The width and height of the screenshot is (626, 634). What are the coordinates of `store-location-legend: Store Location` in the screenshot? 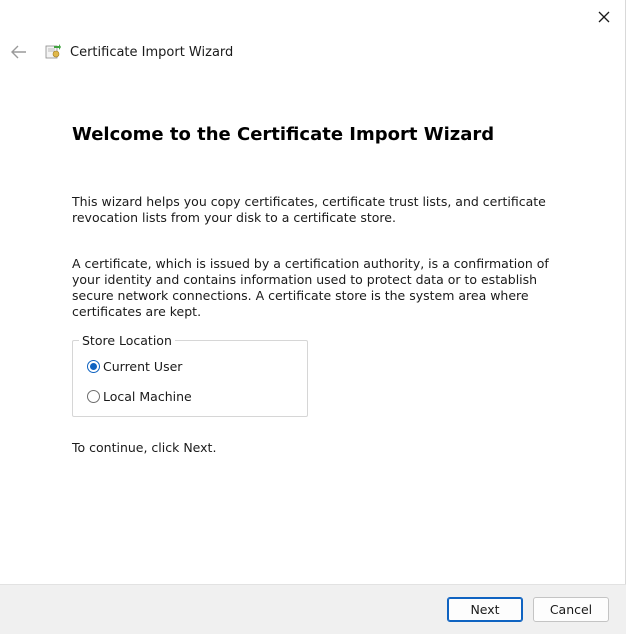 It's located at (127, 340).